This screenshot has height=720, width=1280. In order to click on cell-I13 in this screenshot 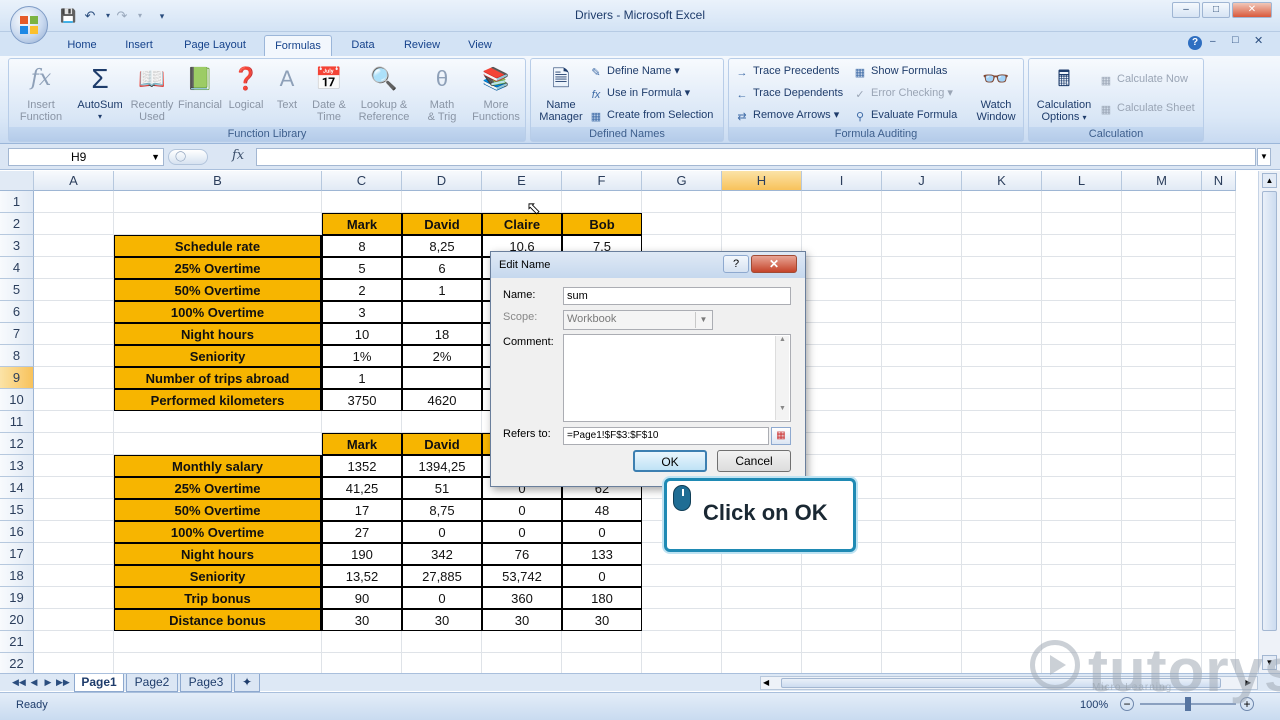, I will do `click(842, 466)`.